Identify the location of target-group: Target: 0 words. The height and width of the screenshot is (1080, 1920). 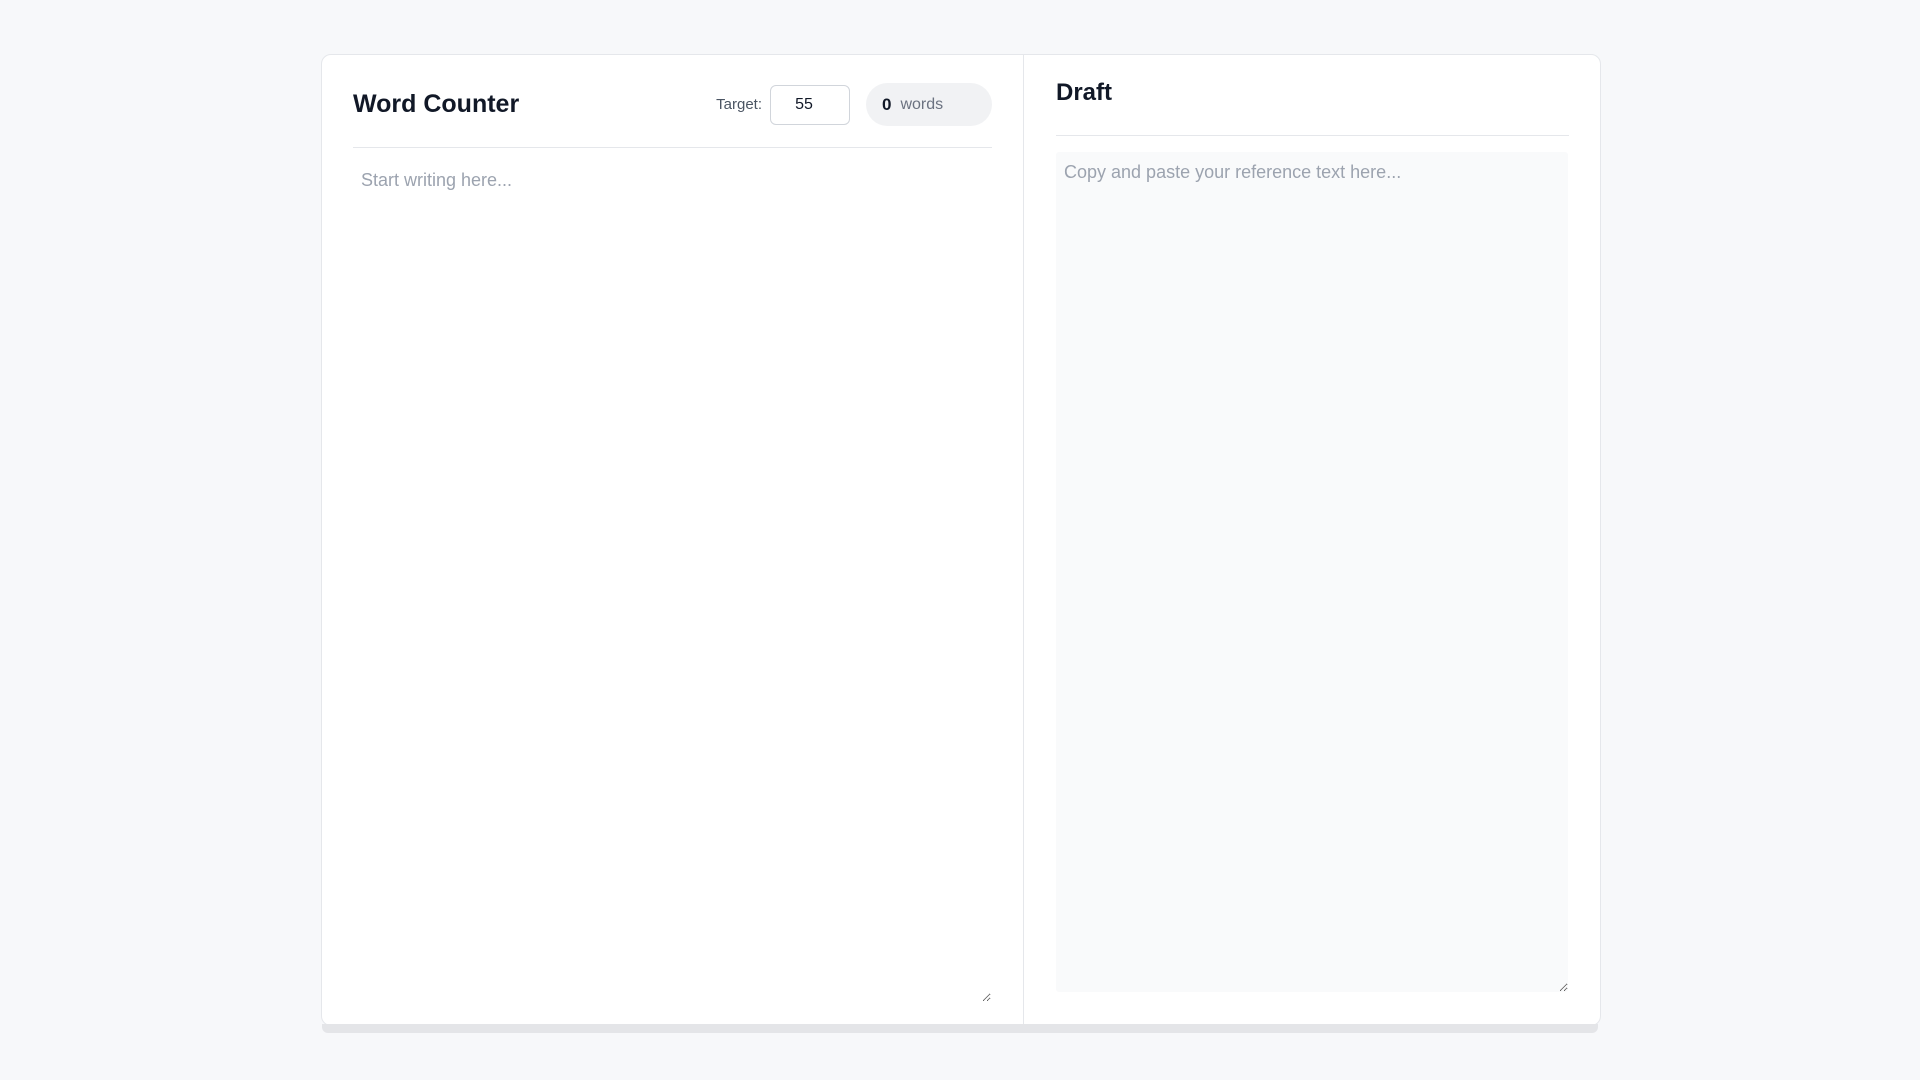
(854, 104).